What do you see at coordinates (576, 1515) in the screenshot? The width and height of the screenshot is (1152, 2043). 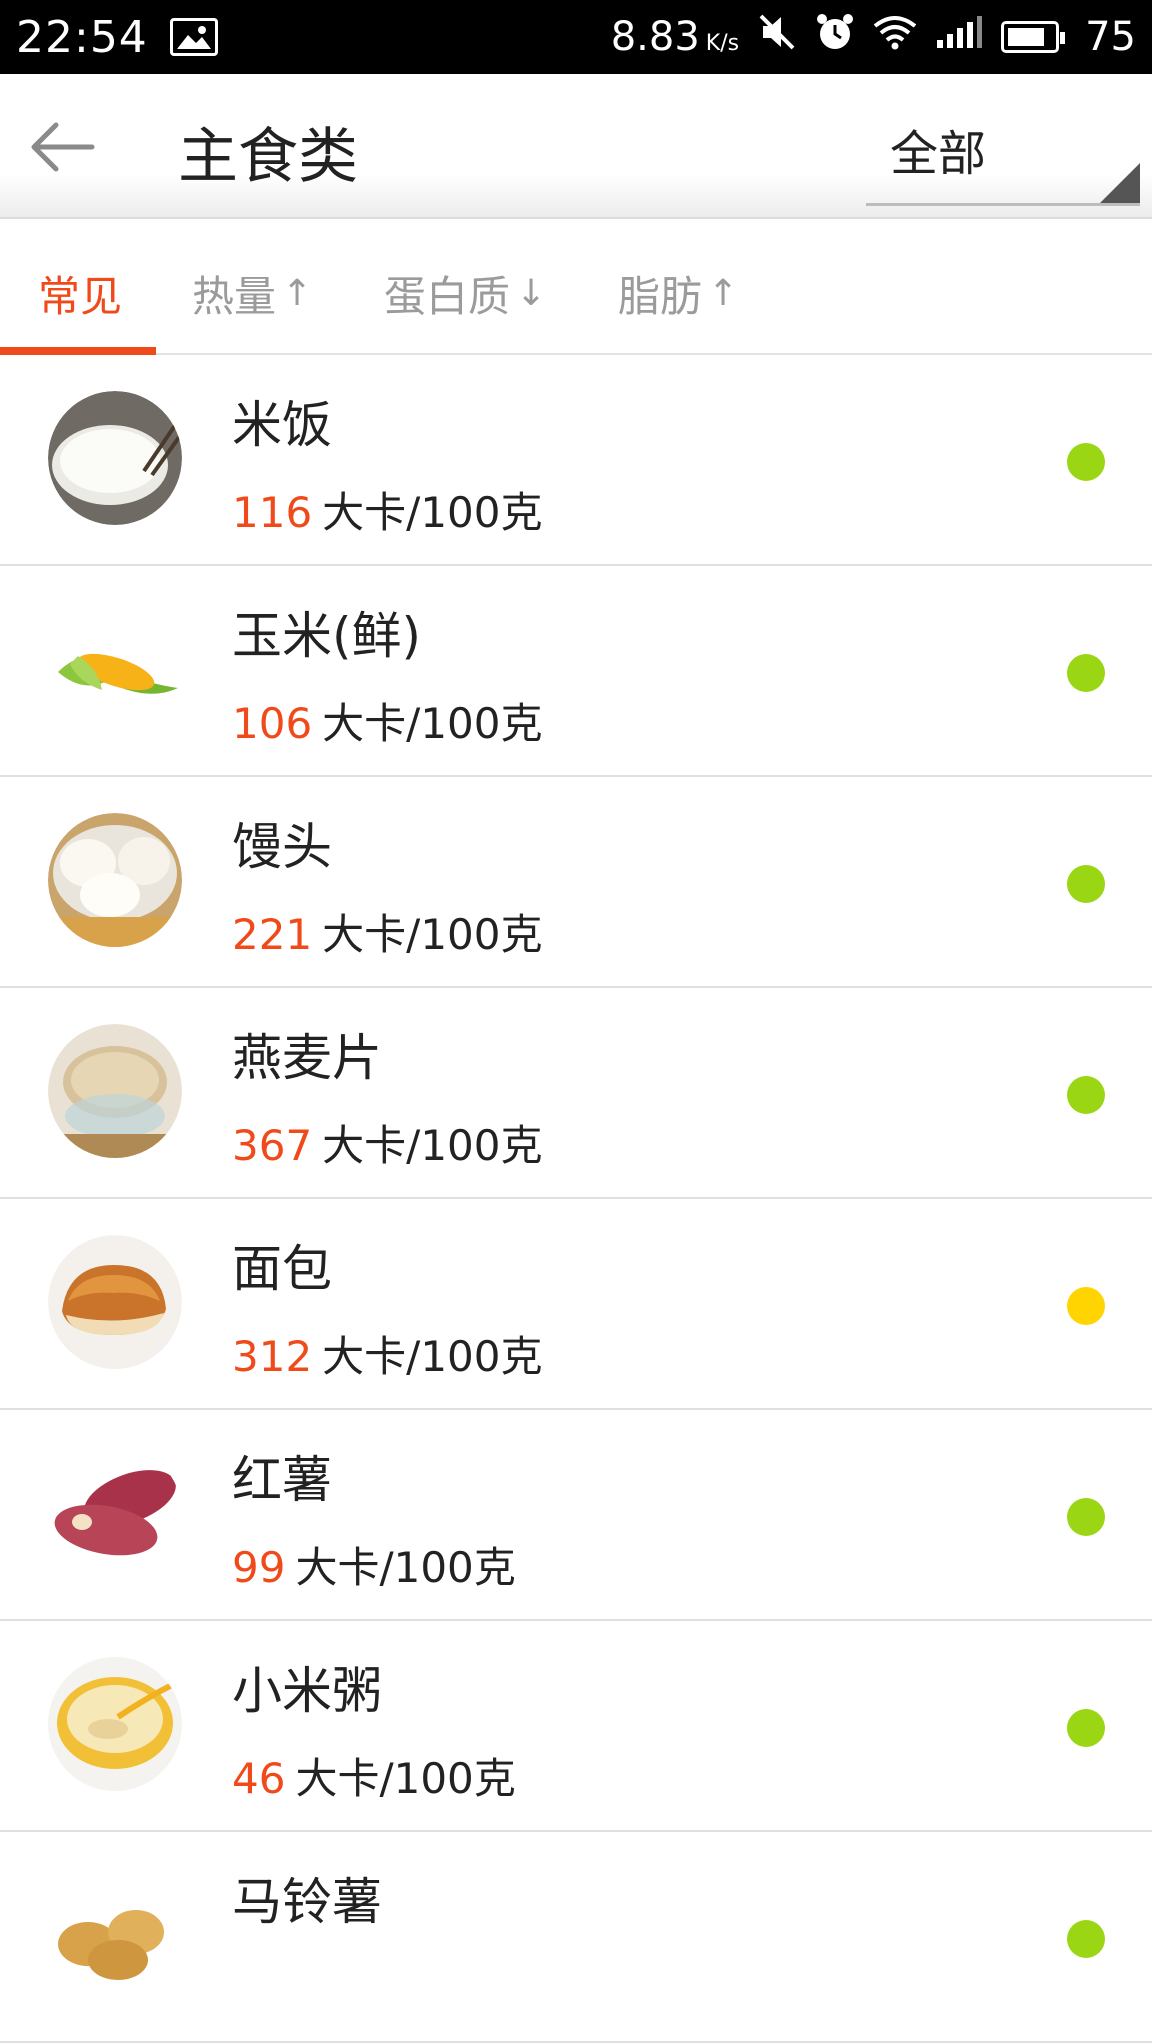 I see `food-row-sweet-potato: 红薯 99 大卡/100克` at bounding box center [576, 1515].